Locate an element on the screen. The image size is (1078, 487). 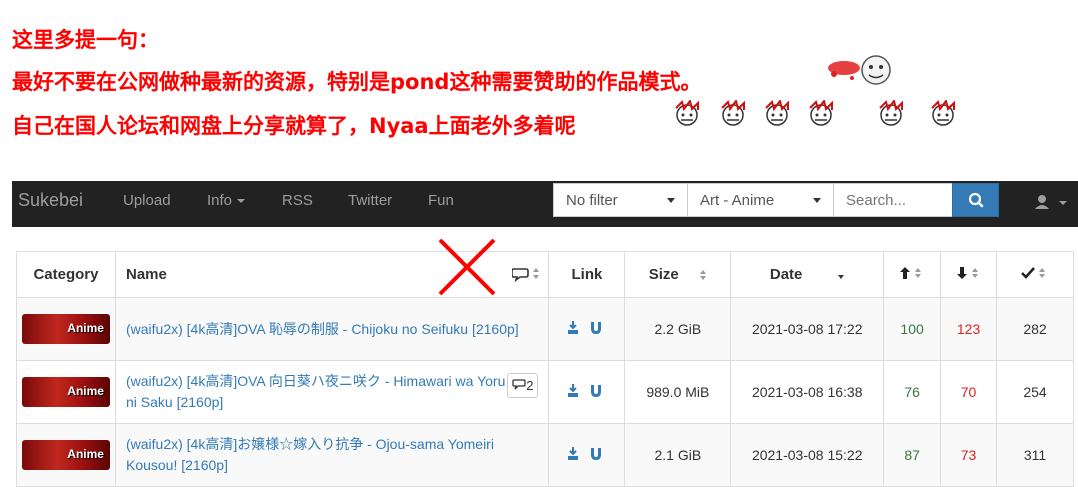
brand-logo: Sukebei is located at coordinates (50, 200).